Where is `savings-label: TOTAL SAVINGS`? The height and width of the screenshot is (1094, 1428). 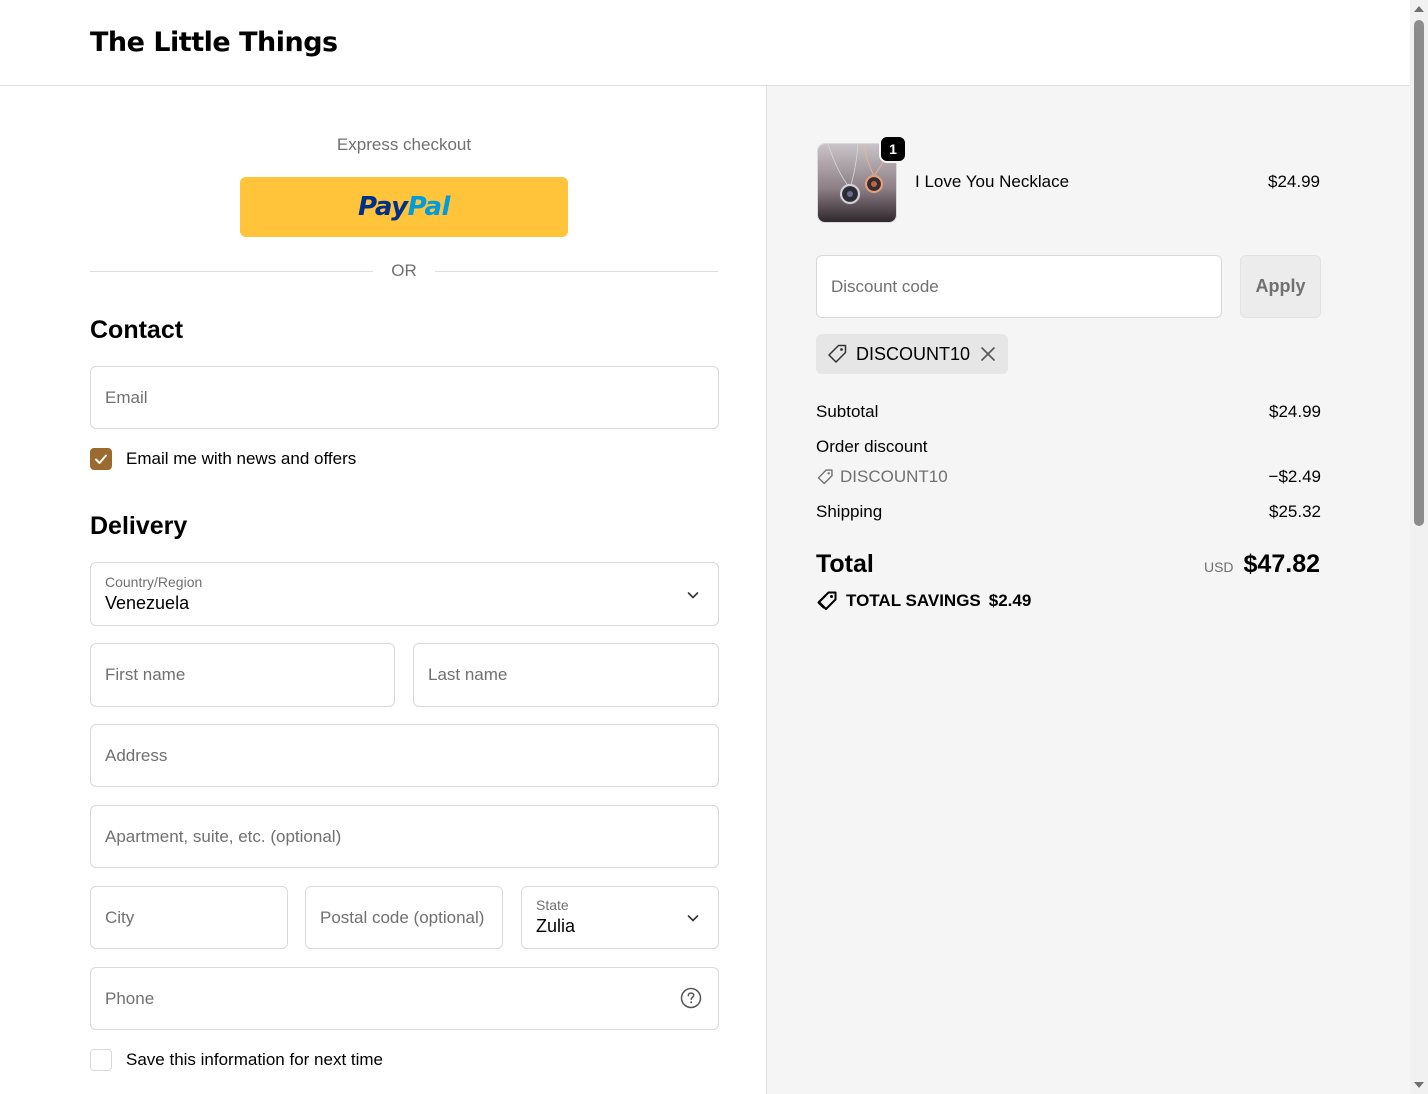
savings-label: TOTAL SAVINGS is located at coordinates (913, 600).